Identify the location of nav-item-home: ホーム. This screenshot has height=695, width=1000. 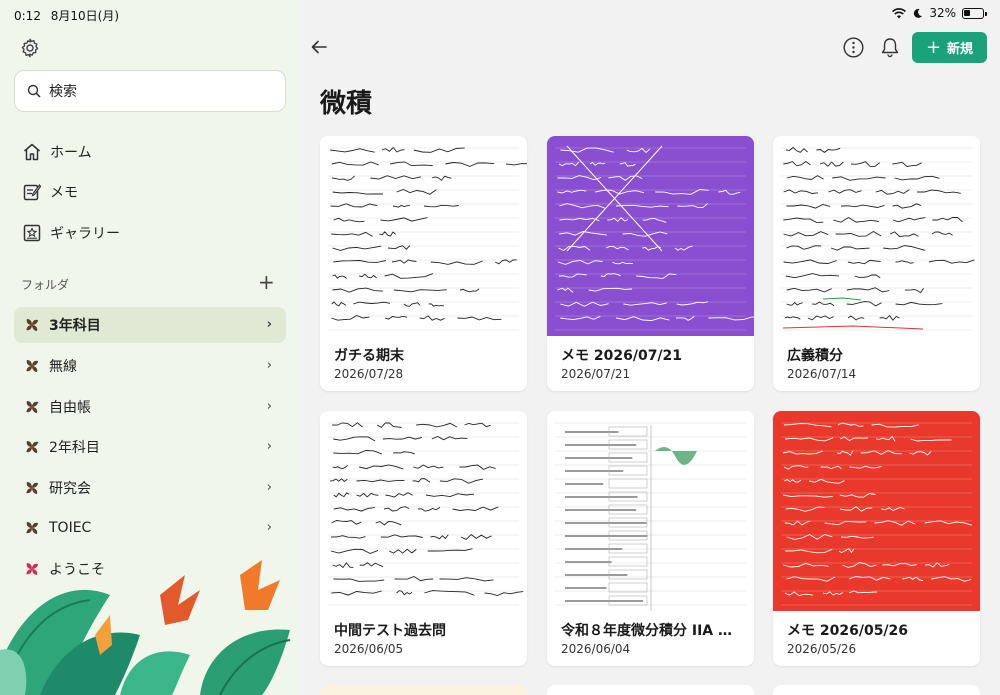
(57, 152).